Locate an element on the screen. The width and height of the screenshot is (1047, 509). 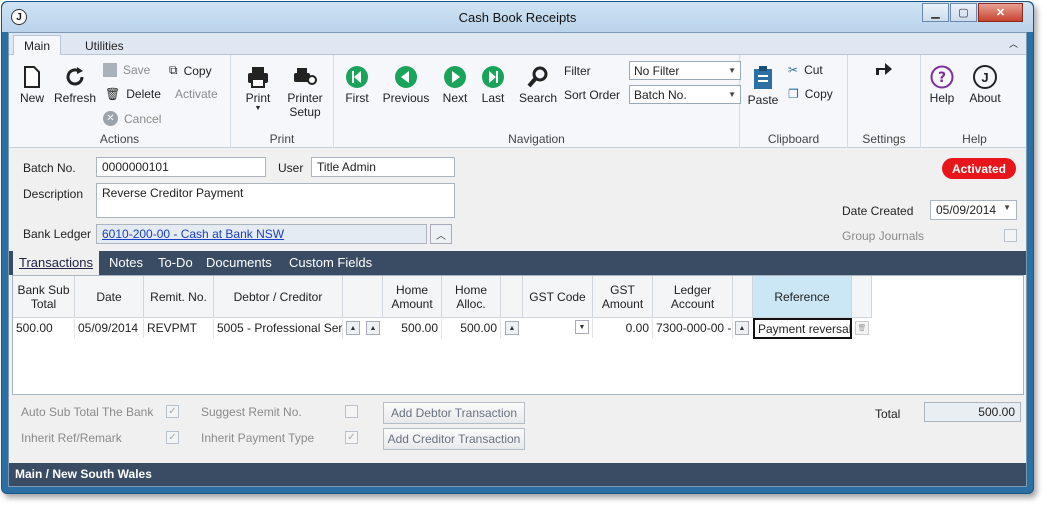
bank-ledger-lookup-button: ︿ is located at coordinates (441, 234).